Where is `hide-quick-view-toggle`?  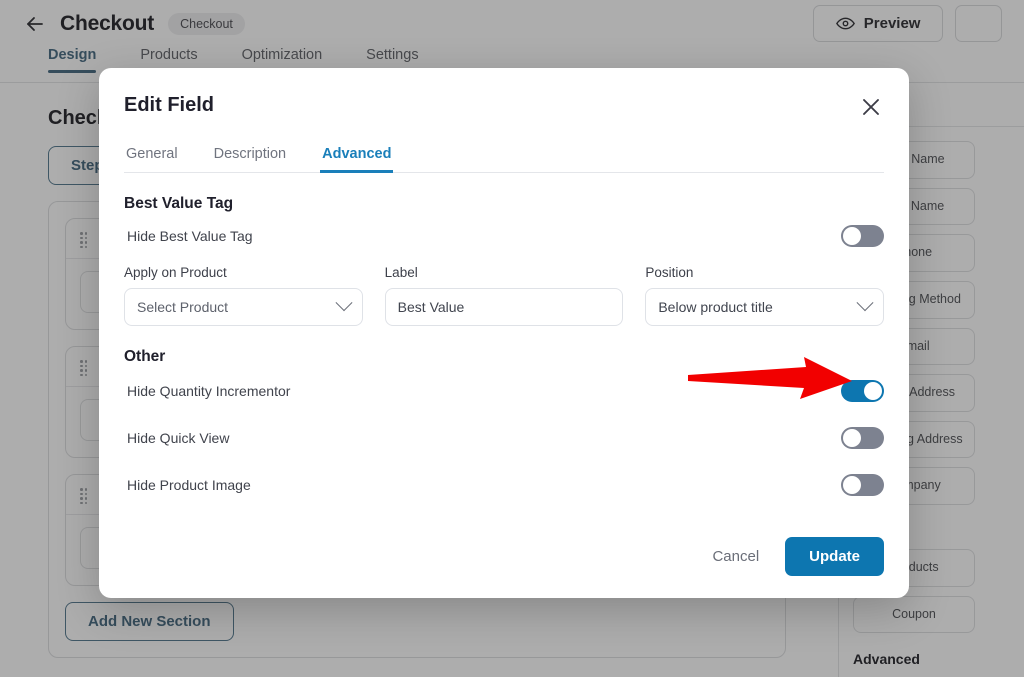
hide-quick-view-toggle is located at coordinates (862, 438).